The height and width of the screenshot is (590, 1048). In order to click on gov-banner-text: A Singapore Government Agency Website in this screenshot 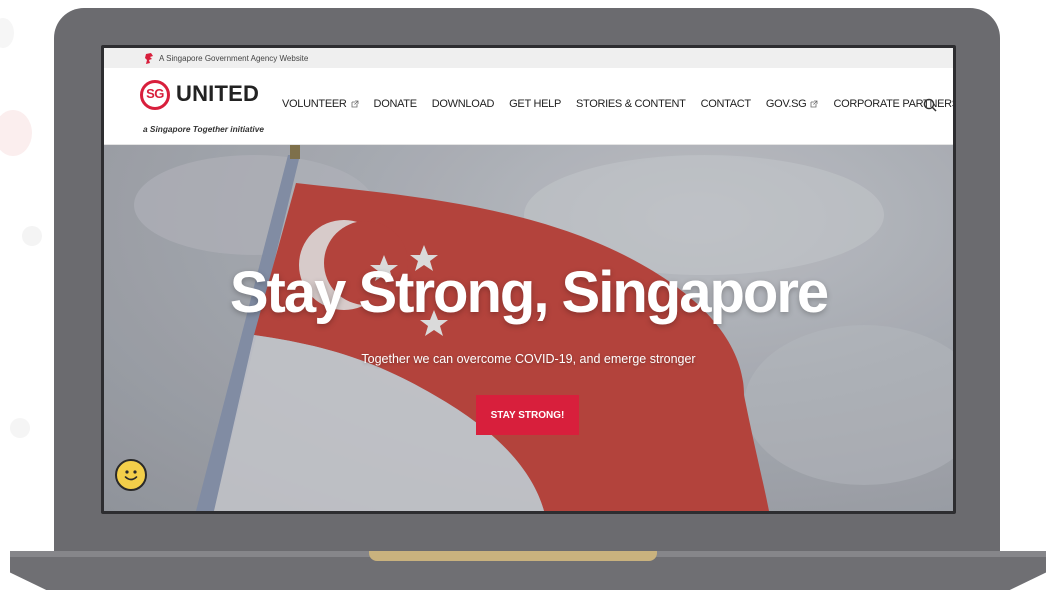, I will do `click(234, 58)`.